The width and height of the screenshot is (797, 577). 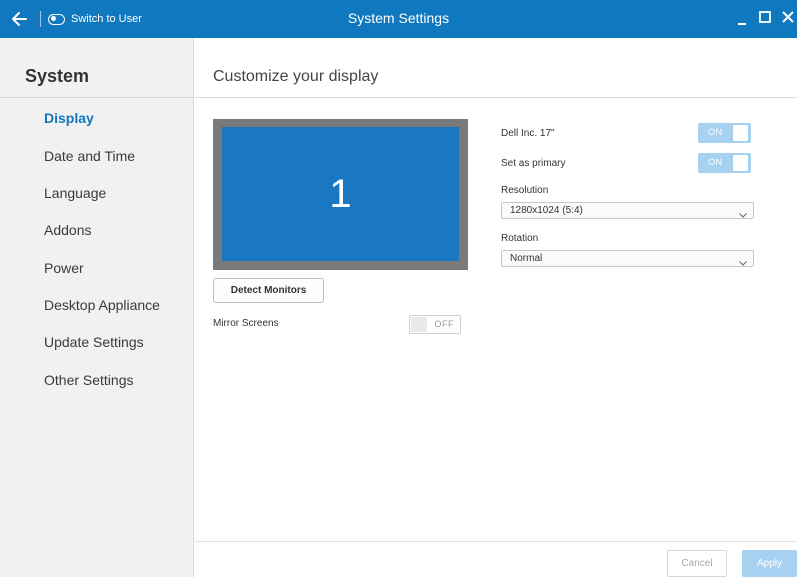 I want to click on rotation-select: Normal, so click(x=627, y=258).